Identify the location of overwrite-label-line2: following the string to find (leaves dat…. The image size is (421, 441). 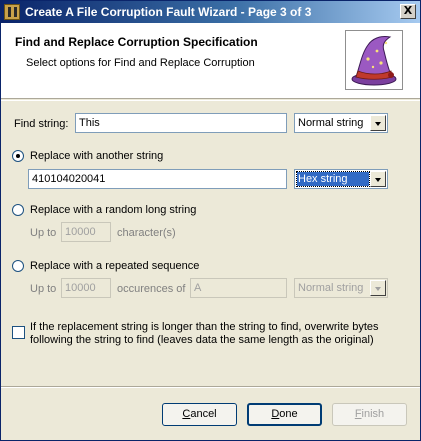
(202, 340).